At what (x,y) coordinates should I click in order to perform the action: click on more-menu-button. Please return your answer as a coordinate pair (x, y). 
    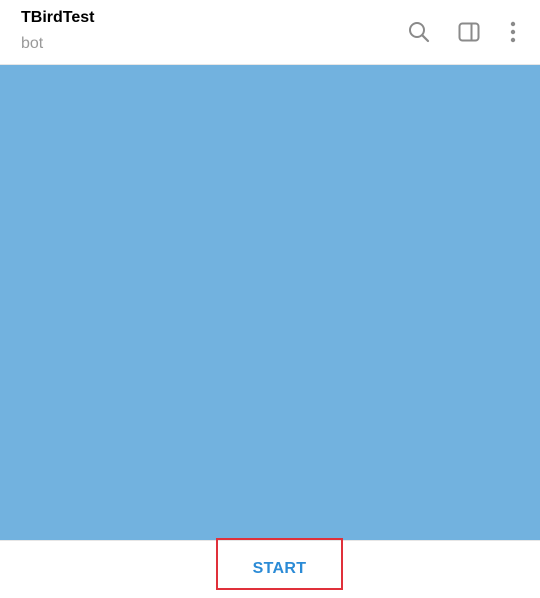
    Looking at the image, I should click on (513, 32).